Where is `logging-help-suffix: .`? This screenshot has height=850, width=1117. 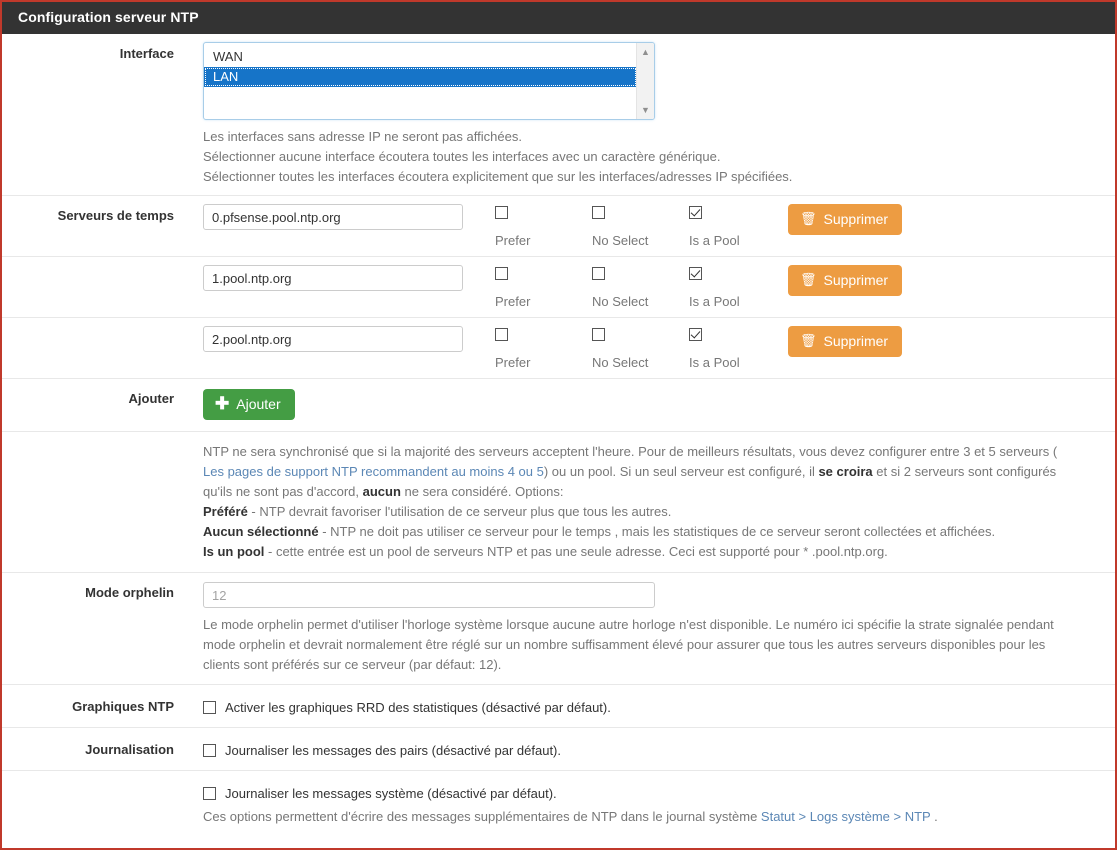
logging-help-suffix: . is located at coordinates (934, 816).